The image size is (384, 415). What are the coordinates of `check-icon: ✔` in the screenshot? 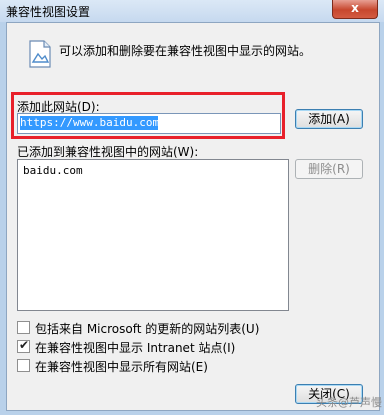 It's located at (24, 345).